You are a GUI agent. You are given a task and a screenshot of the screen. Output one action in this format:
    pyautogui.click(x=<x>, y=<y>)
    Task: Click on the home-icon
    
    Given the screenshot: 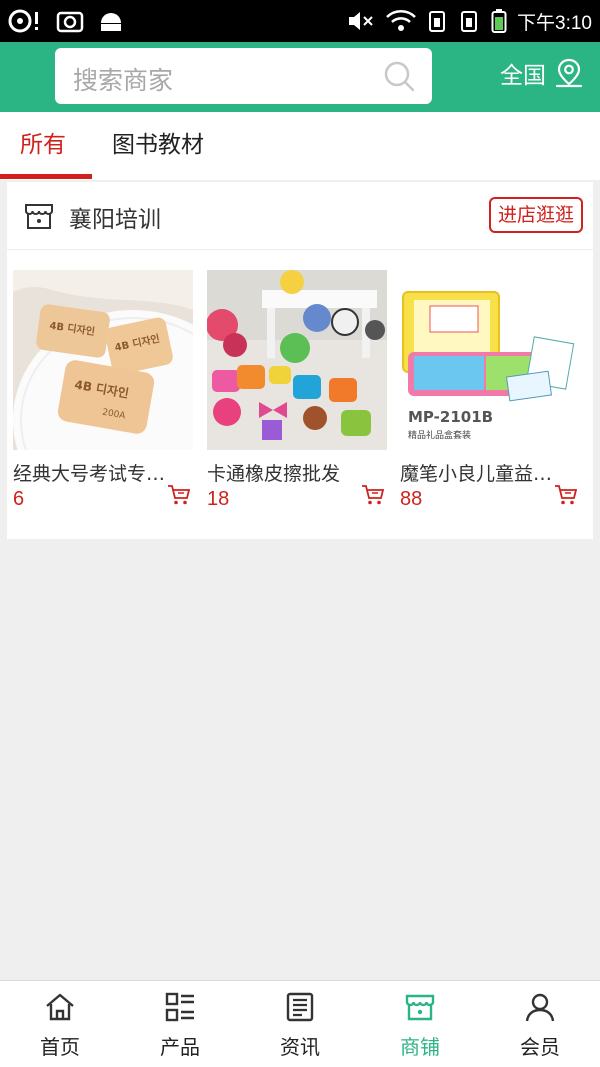 What is the action you would take?
    pyautogui.click(x=60, y=1007)
    